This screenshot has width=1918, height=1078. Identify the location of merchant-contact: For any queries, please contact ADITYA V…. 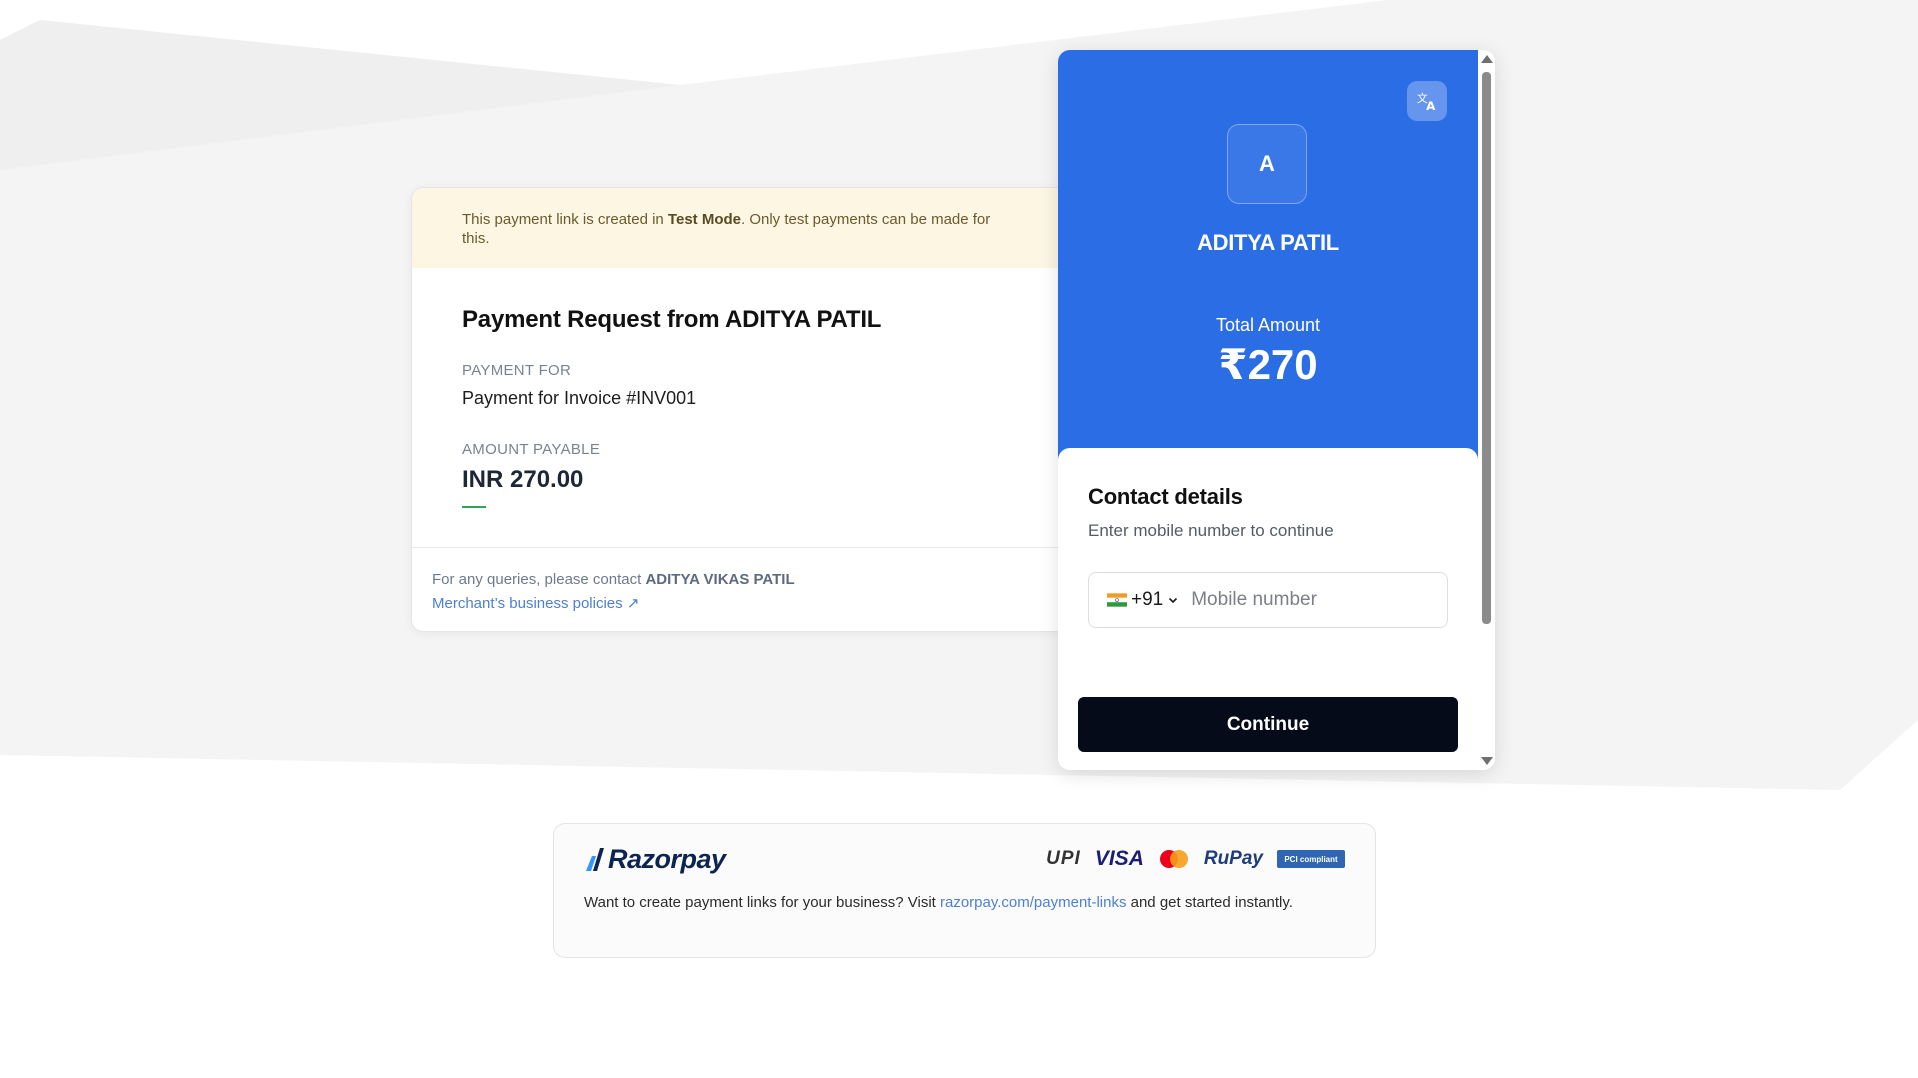
(741, 582).